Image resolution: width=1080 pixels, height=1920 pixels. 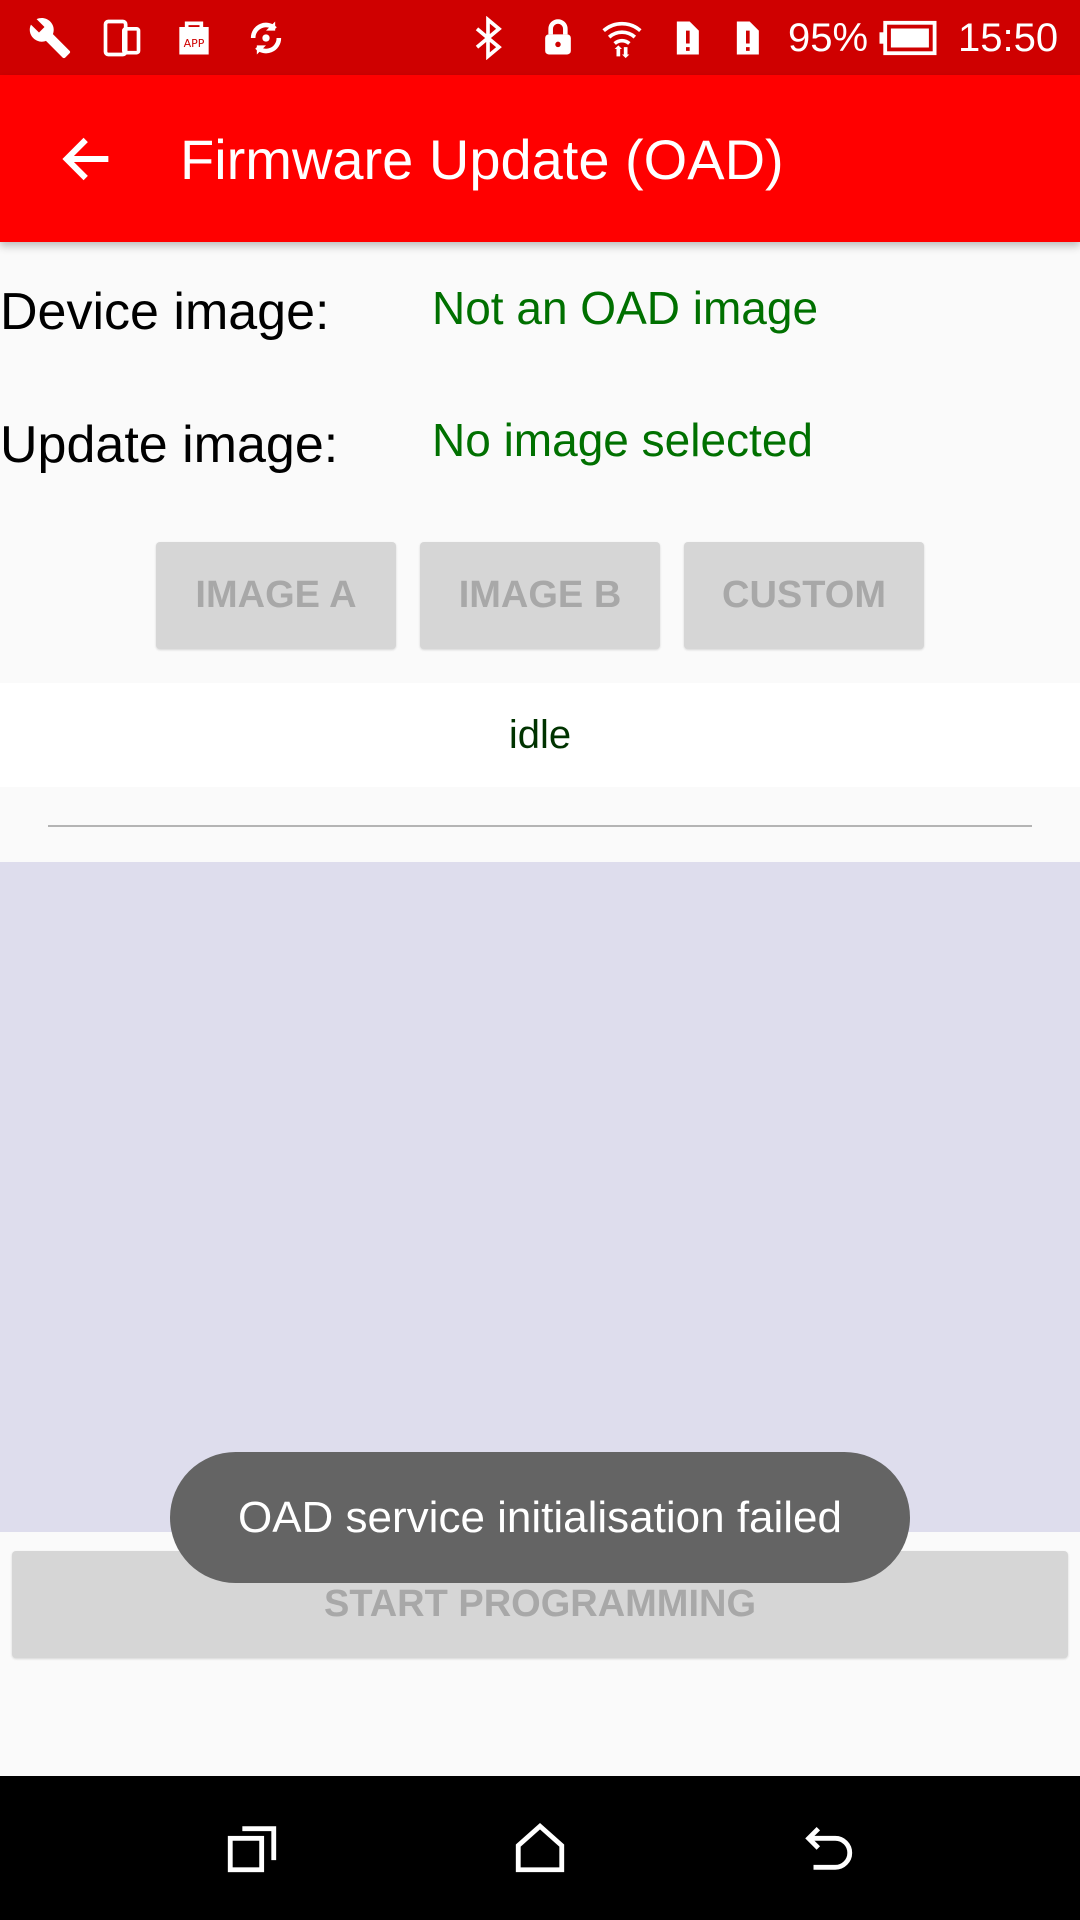 I want to click on devices-icon, so click(x=122, y=38).